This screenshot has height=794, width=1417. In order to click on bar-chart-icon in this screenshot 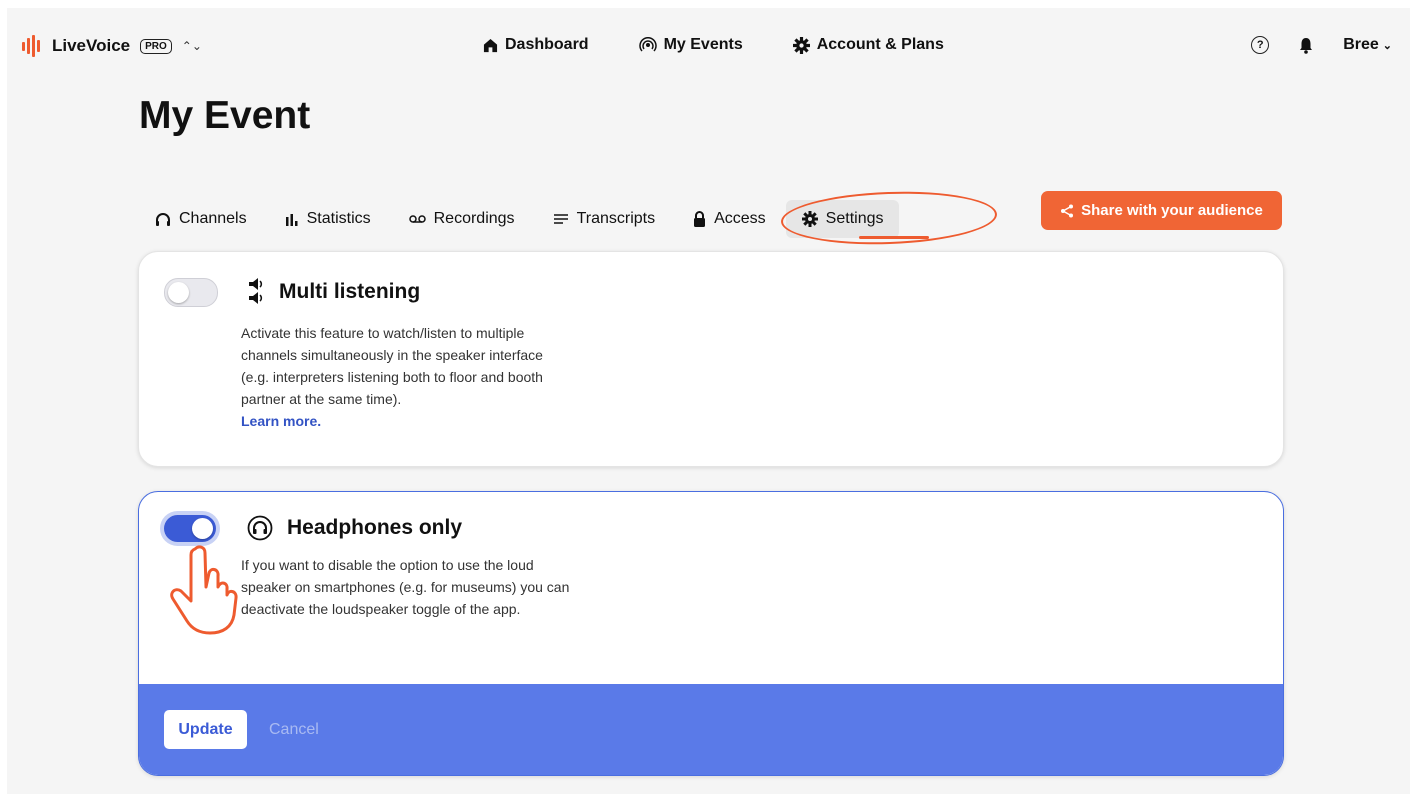, I will do `click(291, 219)`.